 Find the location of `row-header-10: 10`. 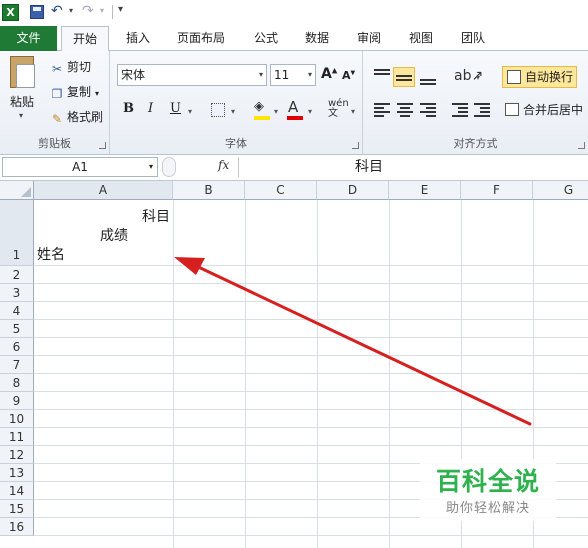

row-header-10: 10 is located at coordinates (17, 419).